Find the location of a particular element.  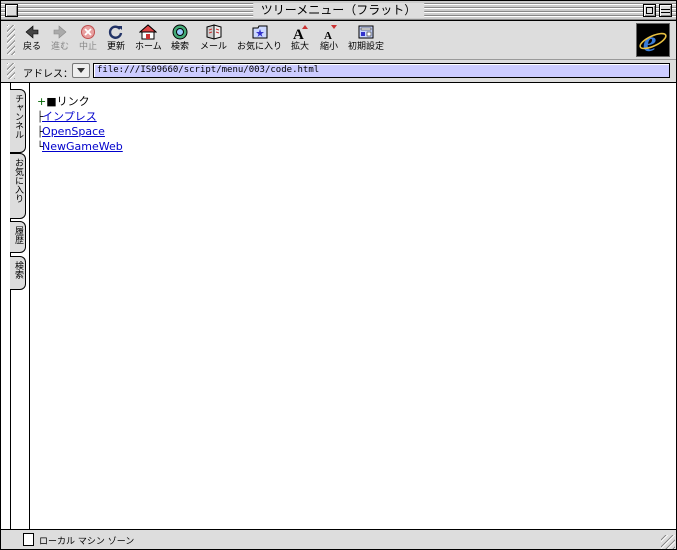

forward-arrow-icon is located at coordinates (60, 32).